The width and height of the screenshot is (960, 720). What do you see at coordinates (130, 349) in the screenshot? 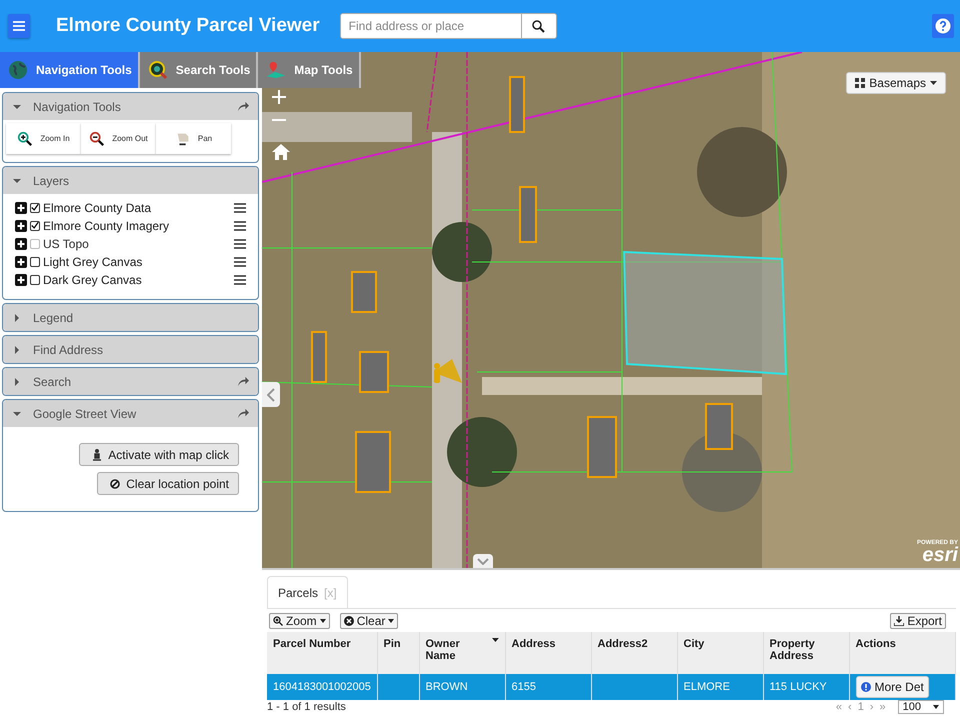
I see `panel-header: Find Address` at bounding box center [130, 349].